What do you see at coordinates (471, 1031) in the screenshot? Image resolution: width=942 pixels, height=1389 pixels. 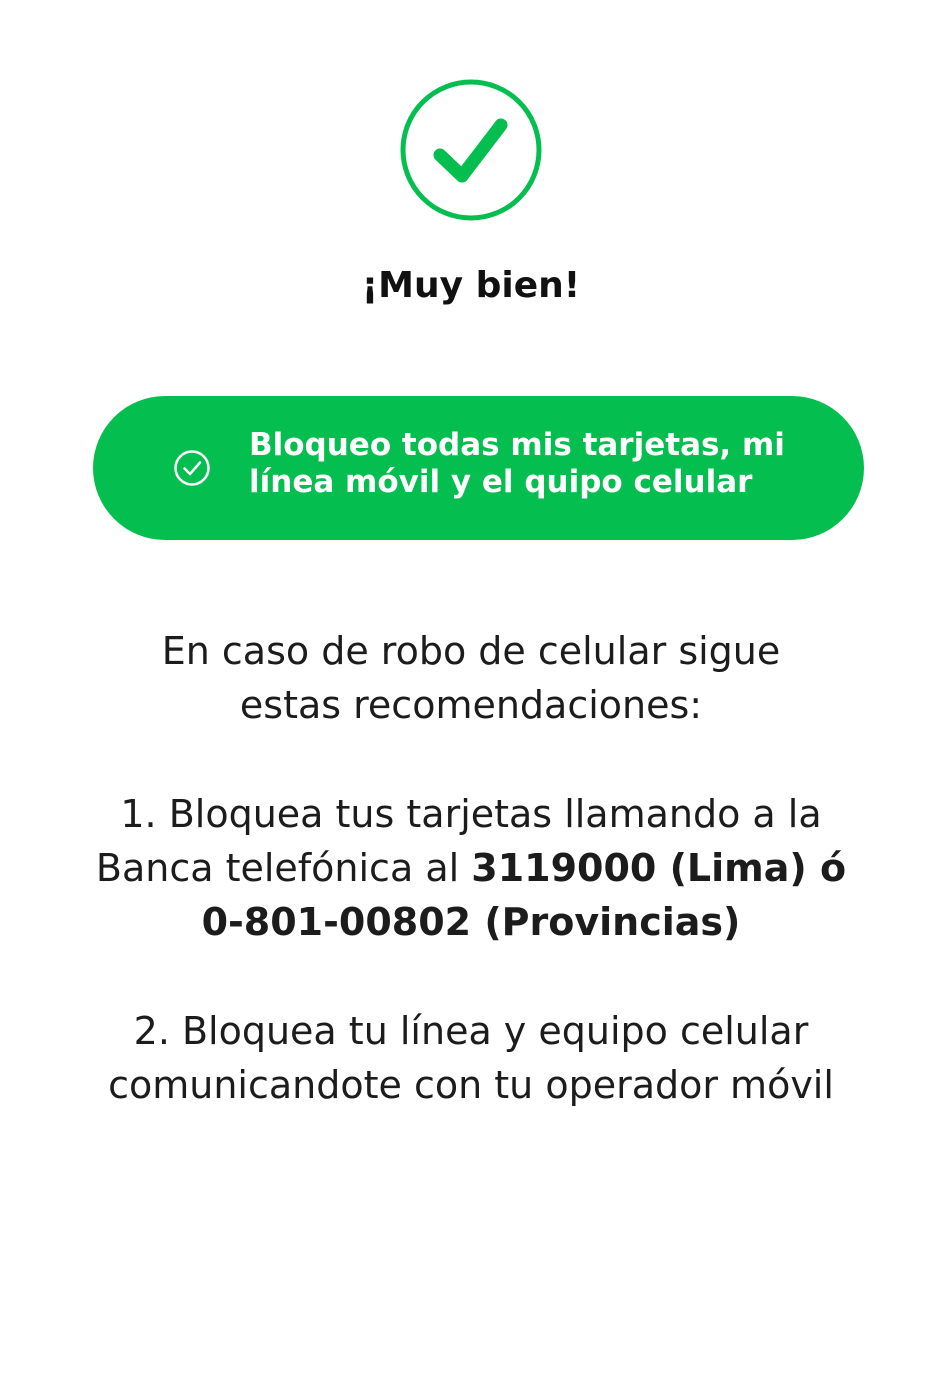 I see `step2-line-1: 2. Bloquea tu línea y equipo celular` at bounding box center [471, 1031].